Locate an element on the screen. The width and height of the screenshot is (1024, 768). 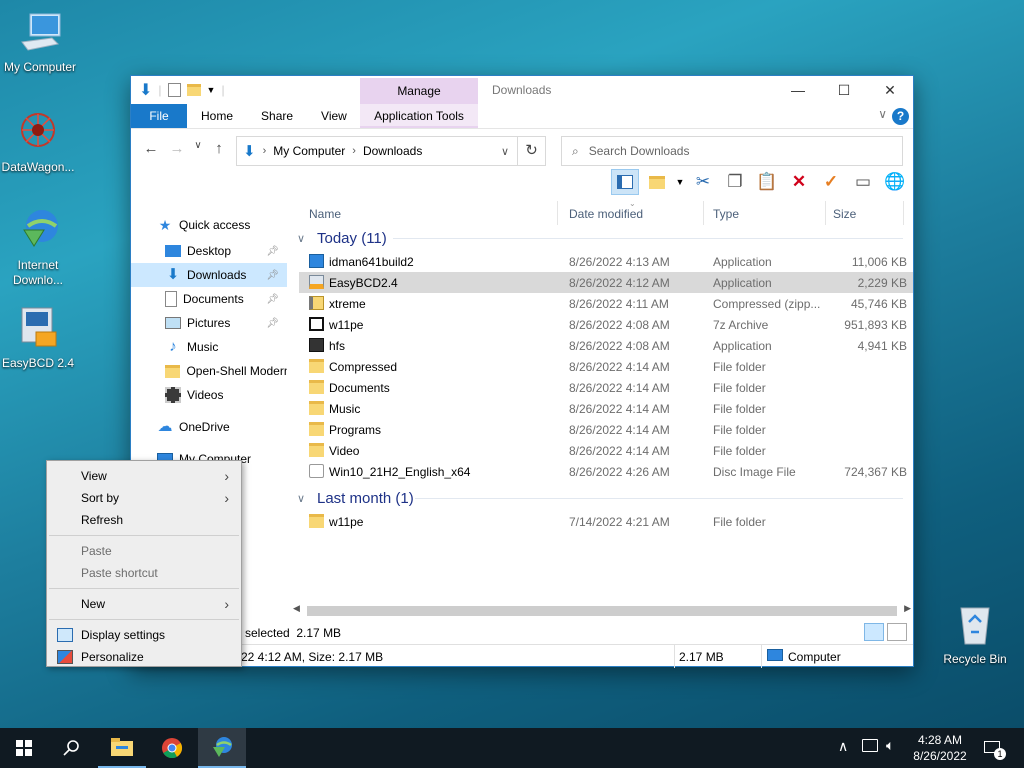
copy-icon: ❐ is located at coordinates (735, 182).